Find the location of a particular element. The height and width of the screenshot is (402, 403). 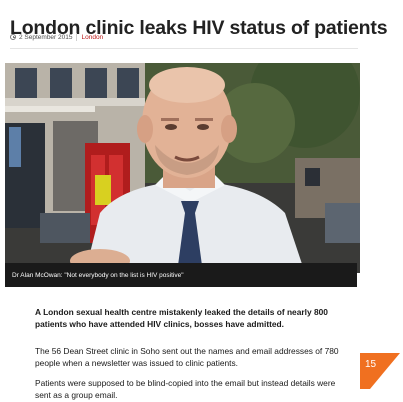

meta-divider is located at coordinates (77, 37).